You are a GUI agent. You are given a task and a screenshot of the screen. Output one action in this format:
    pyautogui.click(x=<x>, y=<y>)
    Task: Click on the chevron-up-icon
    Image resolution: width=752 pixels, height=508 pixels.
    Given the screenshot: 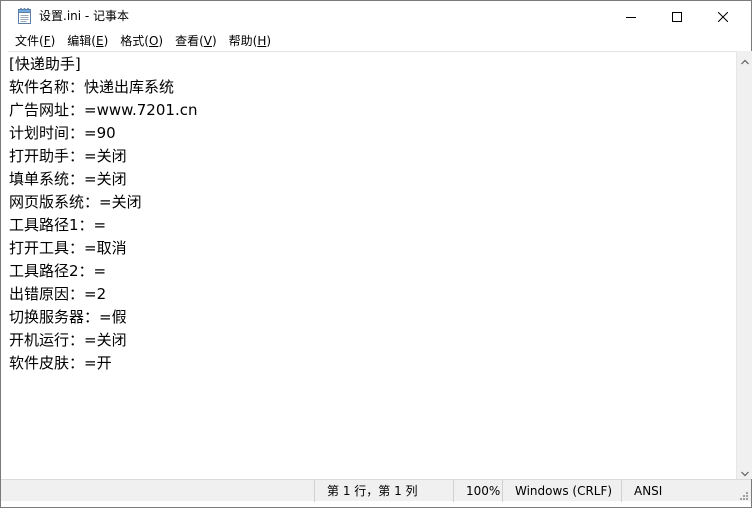 What is the action you would take?
    pyautogui.click(x=745, y=59)
    